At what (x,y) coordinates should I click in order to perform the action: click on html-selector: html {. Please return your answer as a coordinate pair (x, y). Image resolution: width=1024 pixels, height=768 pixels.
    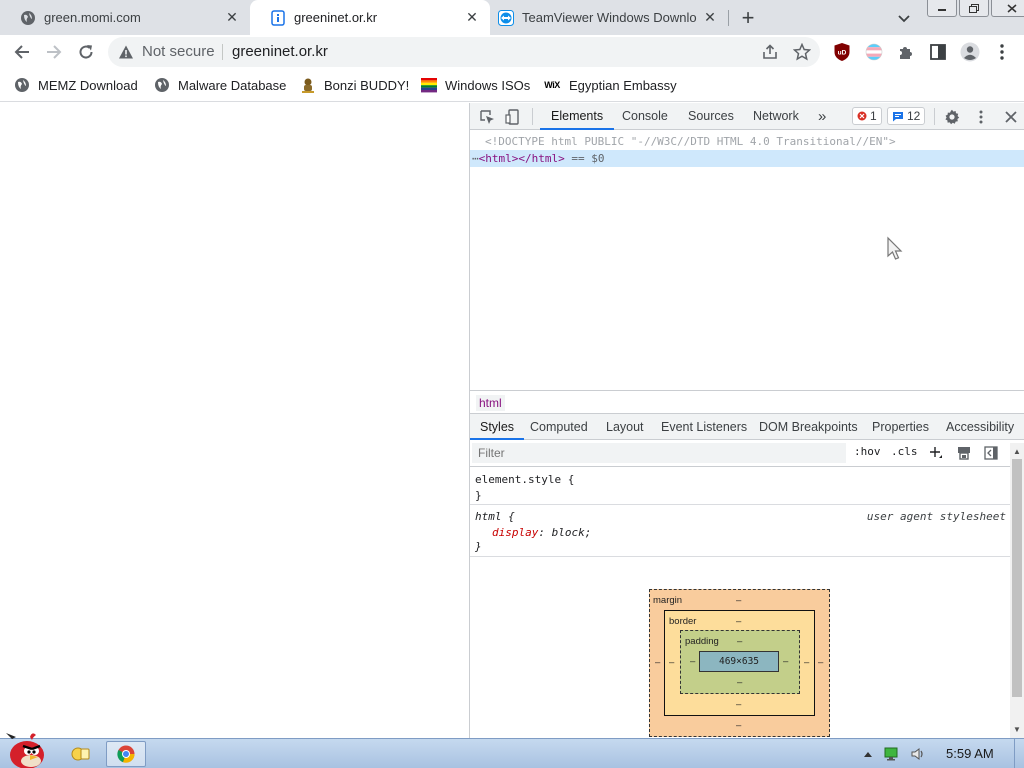
    Looking at the image, I should click on (495, 516).